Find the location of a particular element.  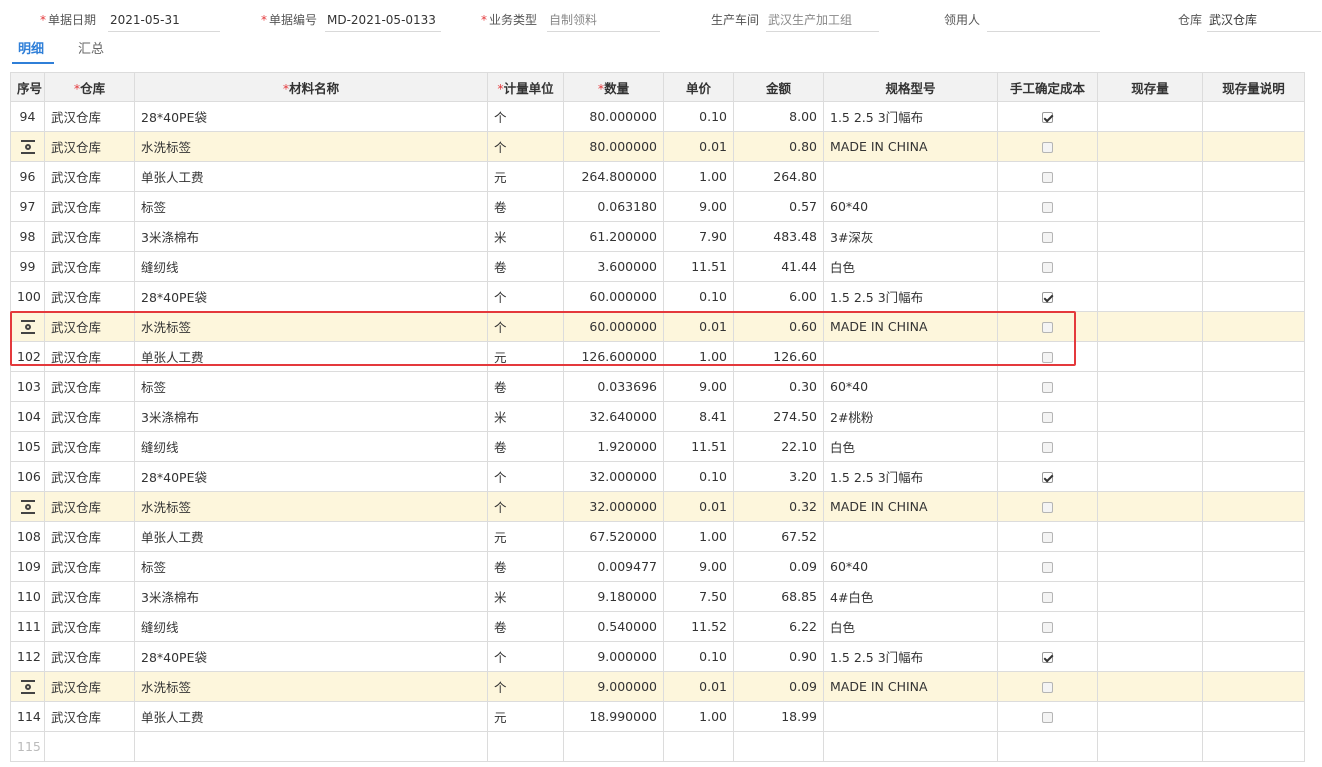

amount-cell: 6.00 is located at coordinates (778, 296).